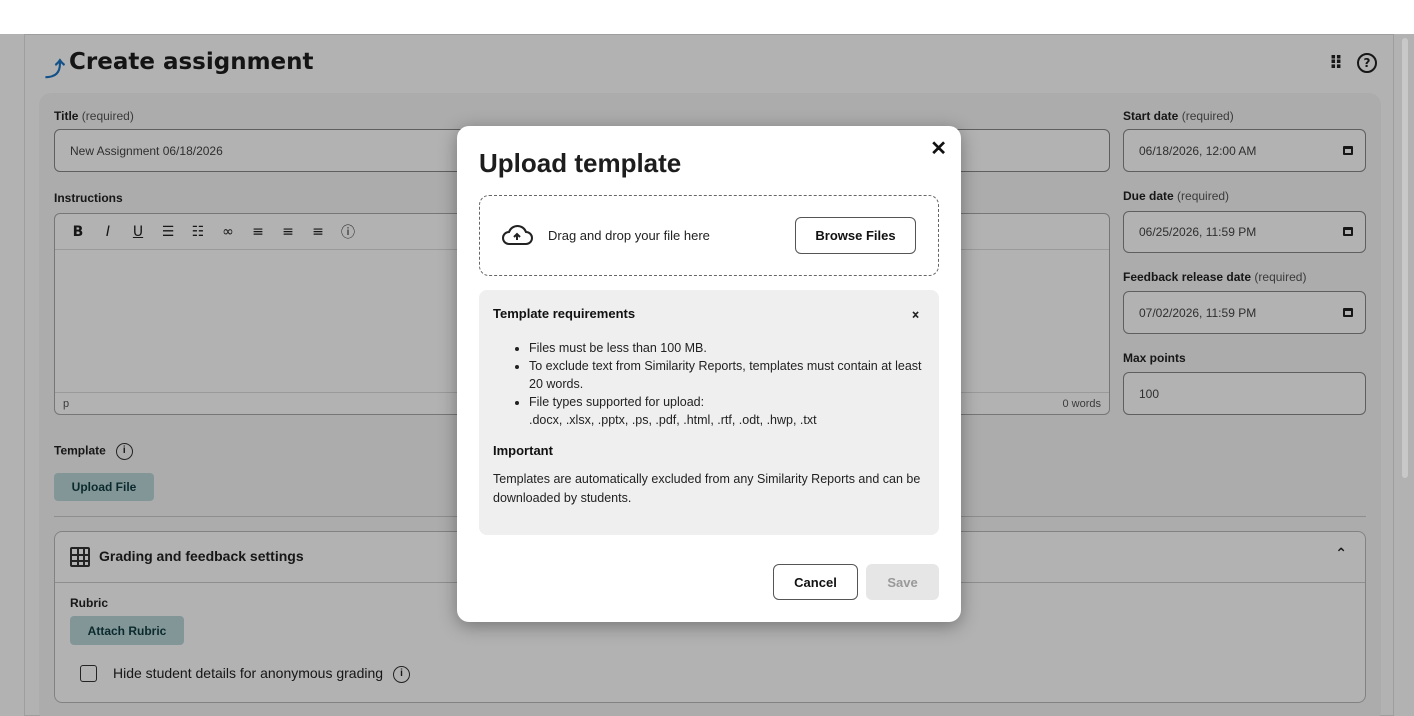 The width and height of the screenshot is (1414, 716). What do you see at coordinates (855, 235) in the screenshot?
I see `browse-files-button: Browse Files` at bounding box center [855, 235].